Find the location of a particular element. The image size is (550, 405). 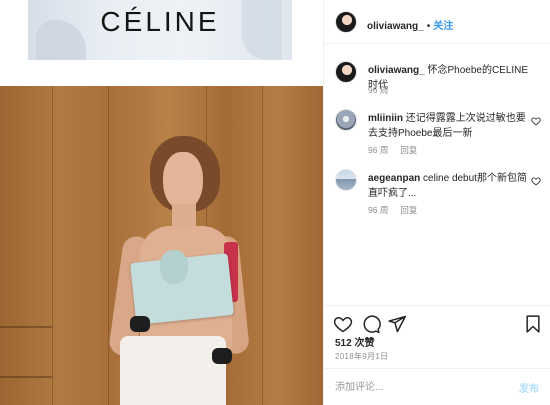

caption-username: oliviawang_ is located at coordinates (396, 70).